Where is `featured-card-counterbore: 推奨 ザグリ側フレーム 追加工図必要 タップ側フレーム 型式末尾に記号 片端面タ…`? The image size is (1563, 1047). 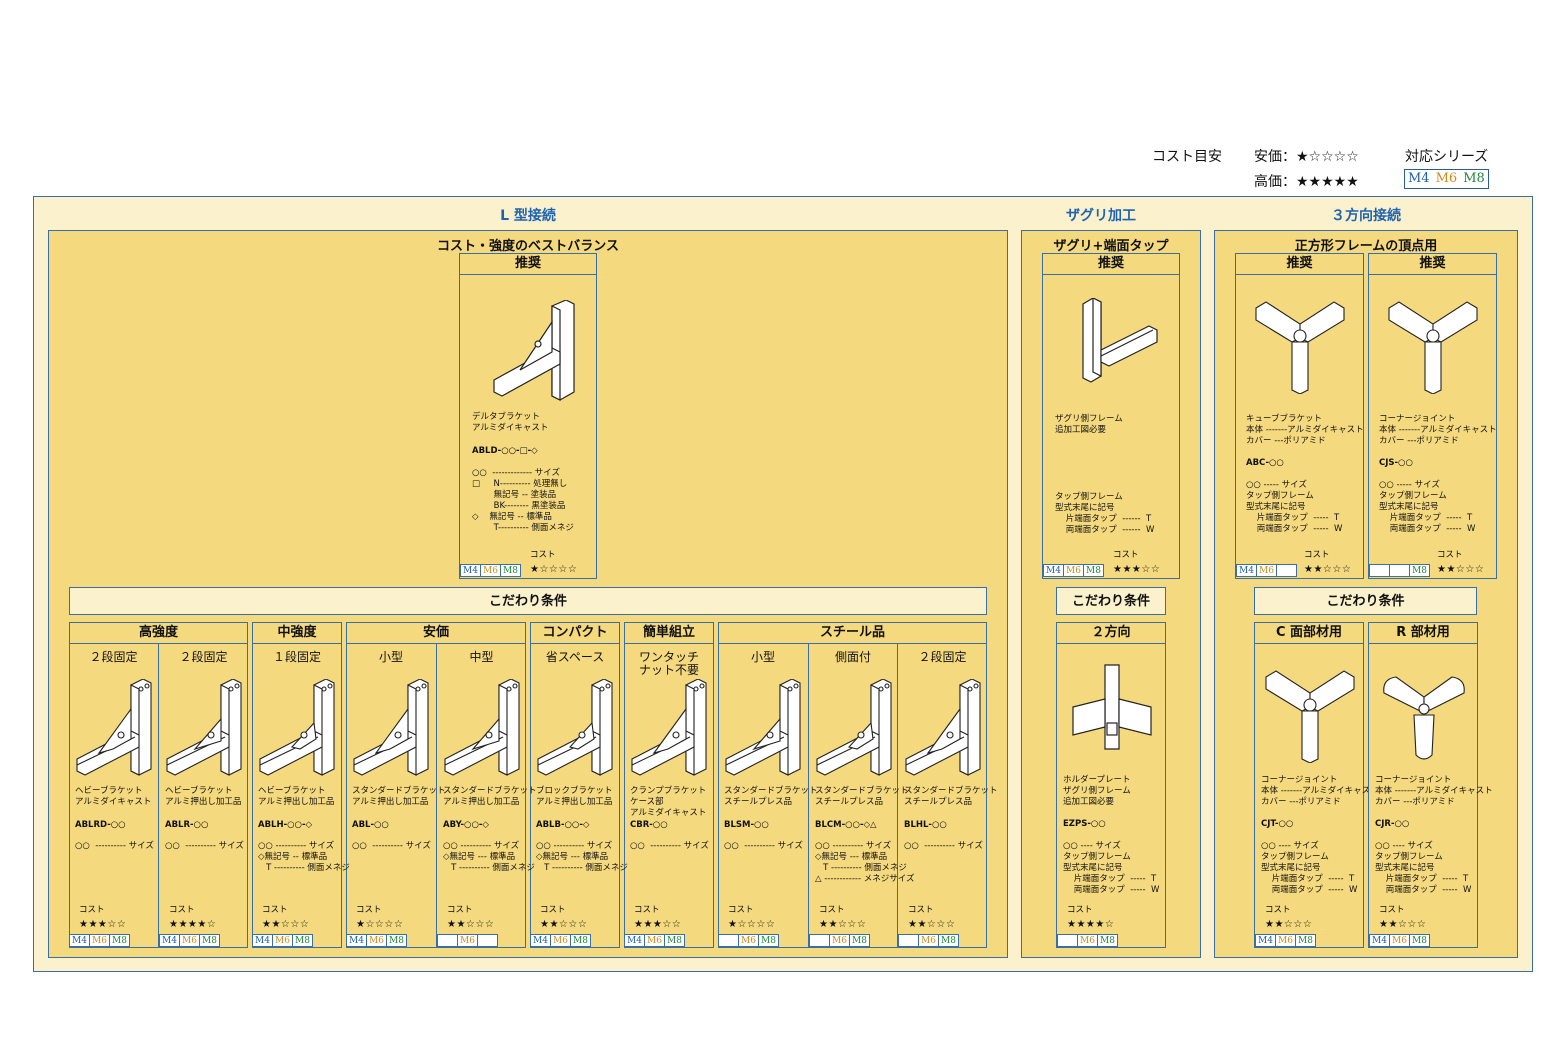
featured-card-counterbore: 推奨 ザグリ側フレーム 追加工図必要 タップ側フレーム 型式末尾に記号 片端面タ… is located at coordinates (1111, 416).